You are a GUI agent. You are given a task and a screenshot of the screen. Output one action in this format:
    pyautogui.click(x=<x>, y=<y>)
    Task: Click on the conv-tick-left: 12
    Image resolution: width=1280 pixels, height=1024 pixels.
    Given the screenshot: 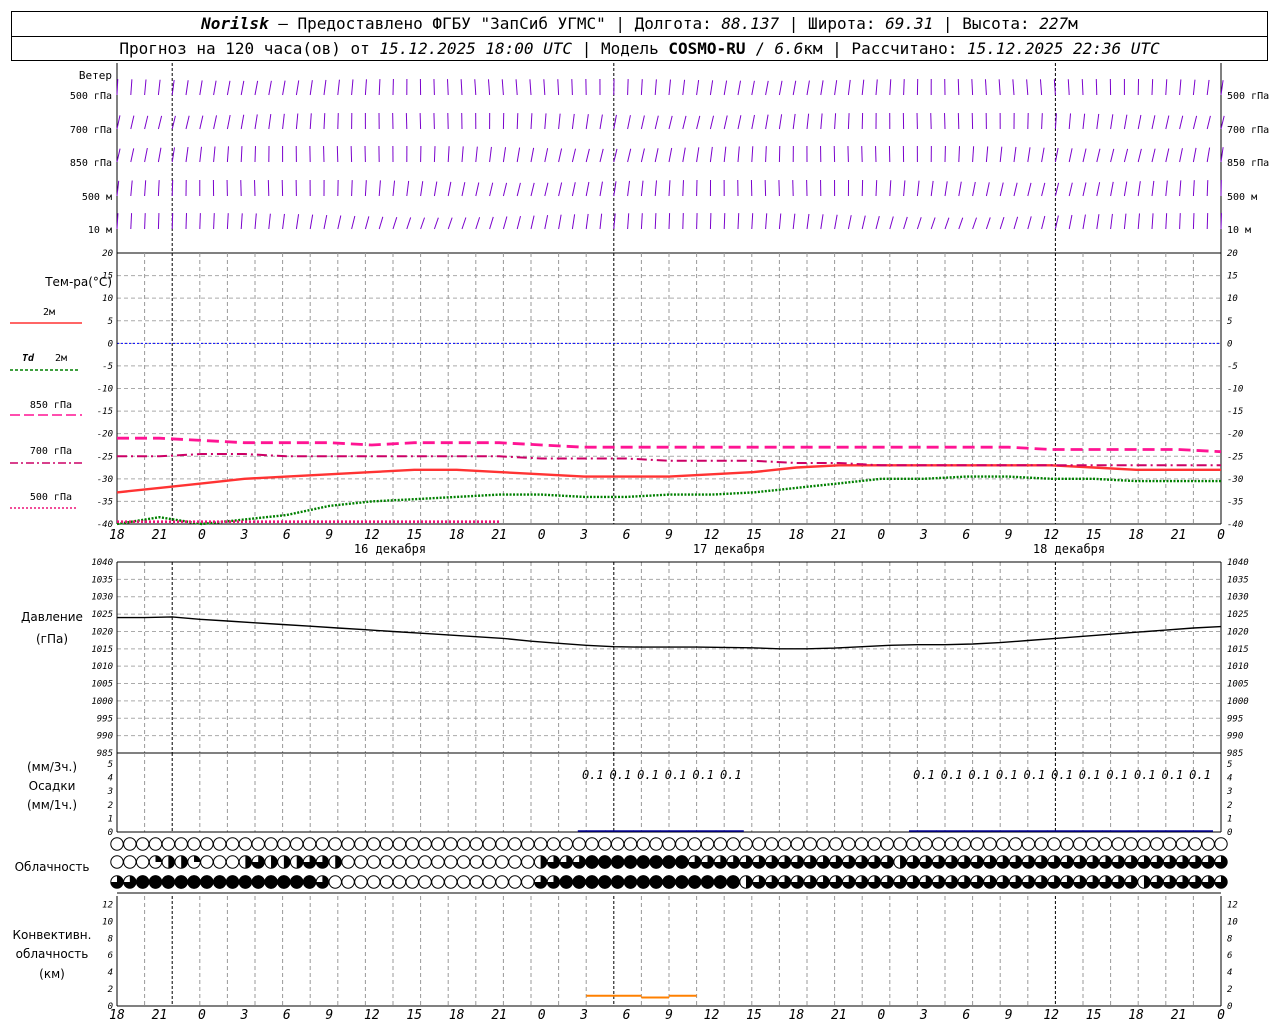 What is the action you would take?
    pyautogui.click(x=107, y=905)
    